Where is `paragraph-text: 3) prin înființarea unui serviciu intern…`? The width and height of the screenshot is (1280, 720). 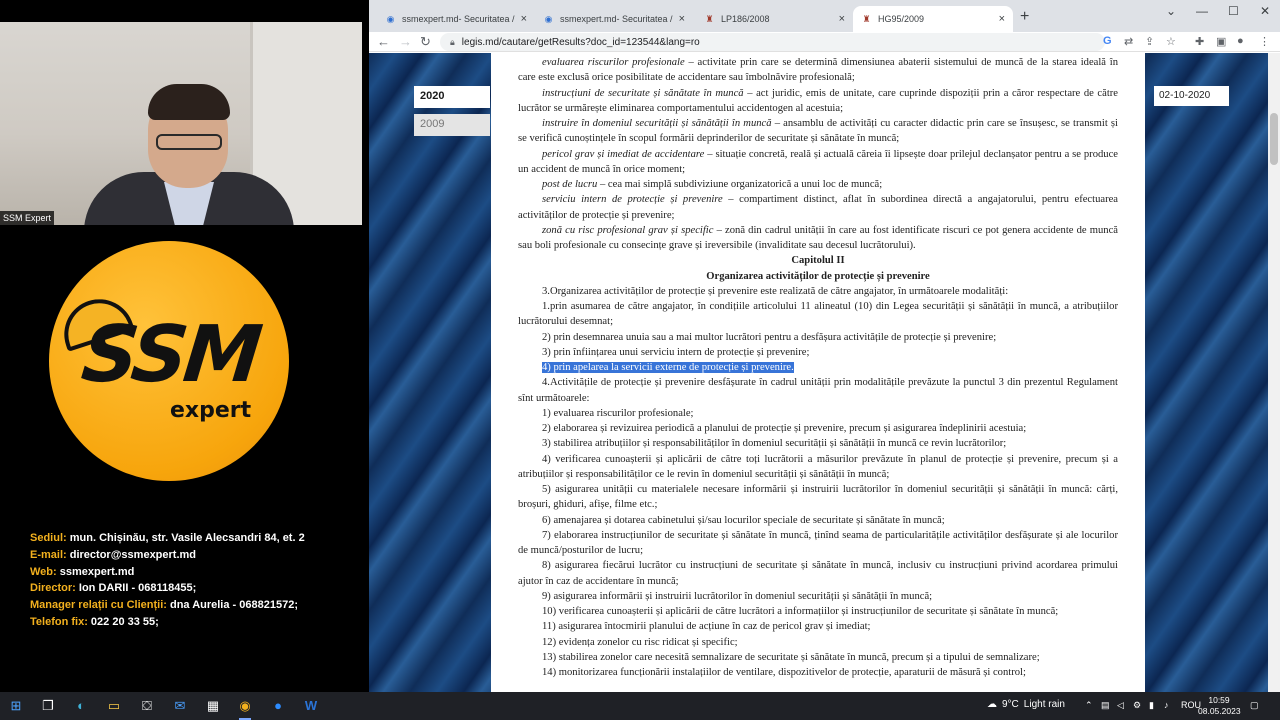 paragraph-text: 3) prin înființarea unui serviciu intern… is located at coordinates (676, 352).